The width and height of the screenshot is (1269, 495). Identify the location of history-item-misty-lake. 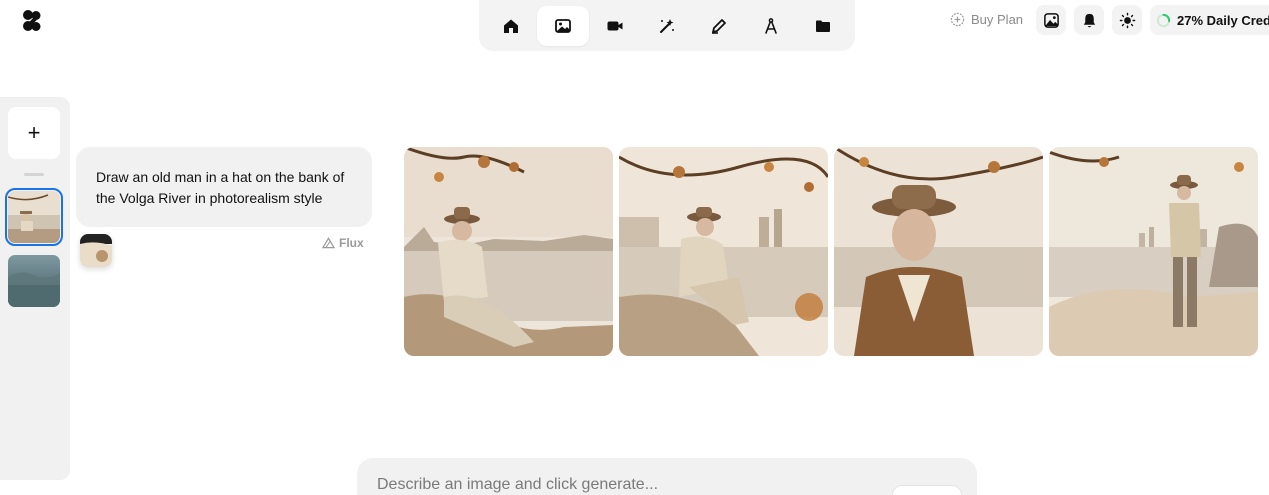
(34, 281).